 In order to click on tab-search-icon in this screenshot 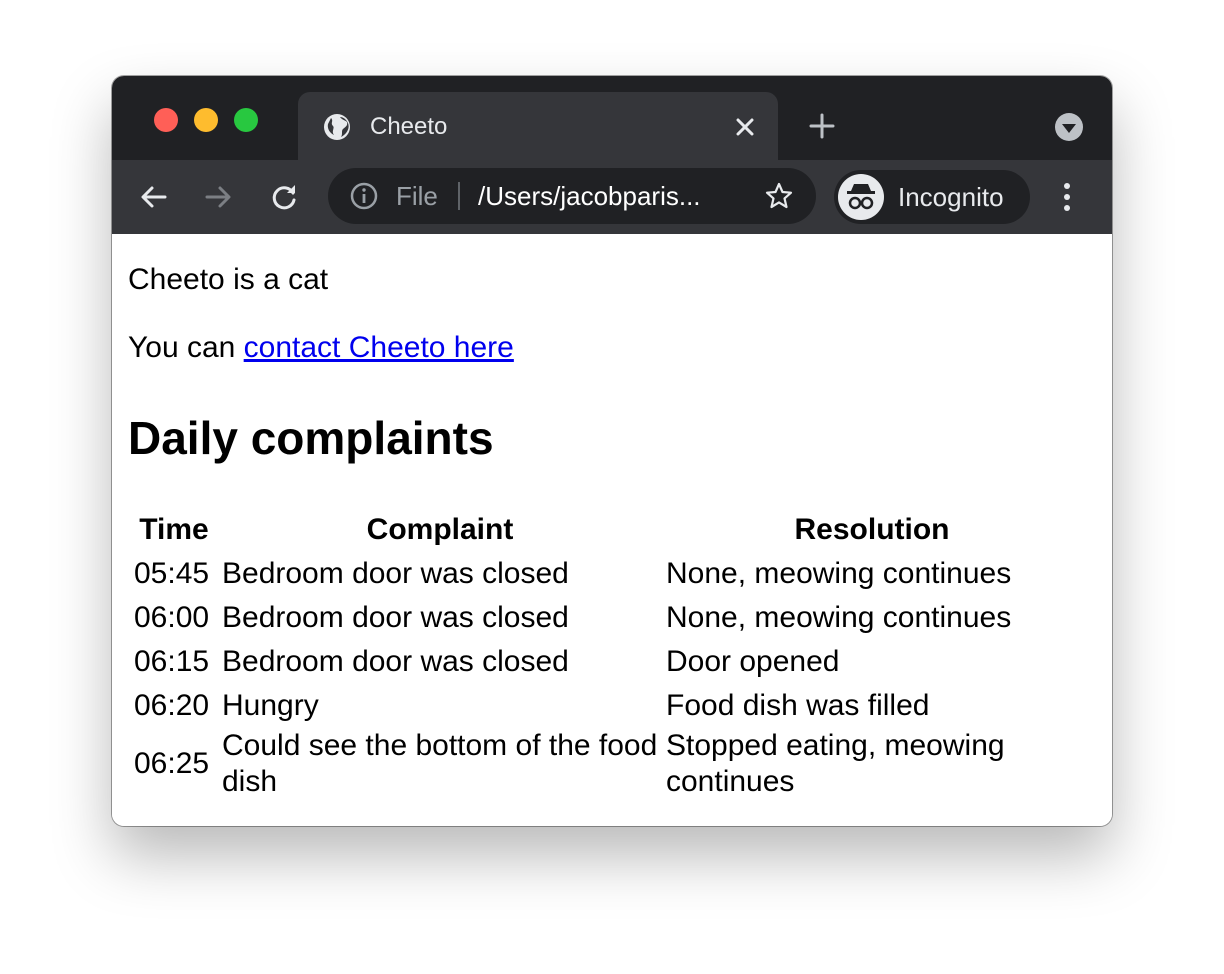, I will do `click(1069, 127)`.